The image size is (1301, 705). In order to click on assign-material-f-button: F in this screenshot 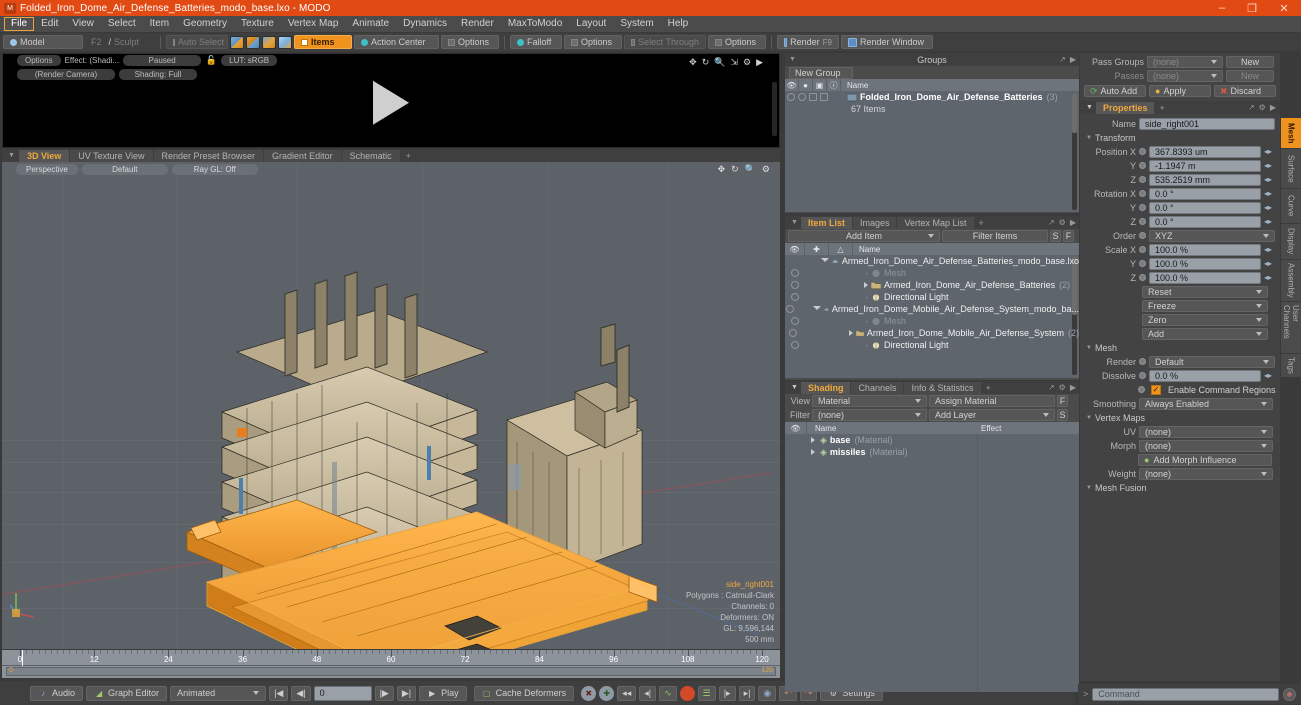, I will do `click(1062, 401)`.